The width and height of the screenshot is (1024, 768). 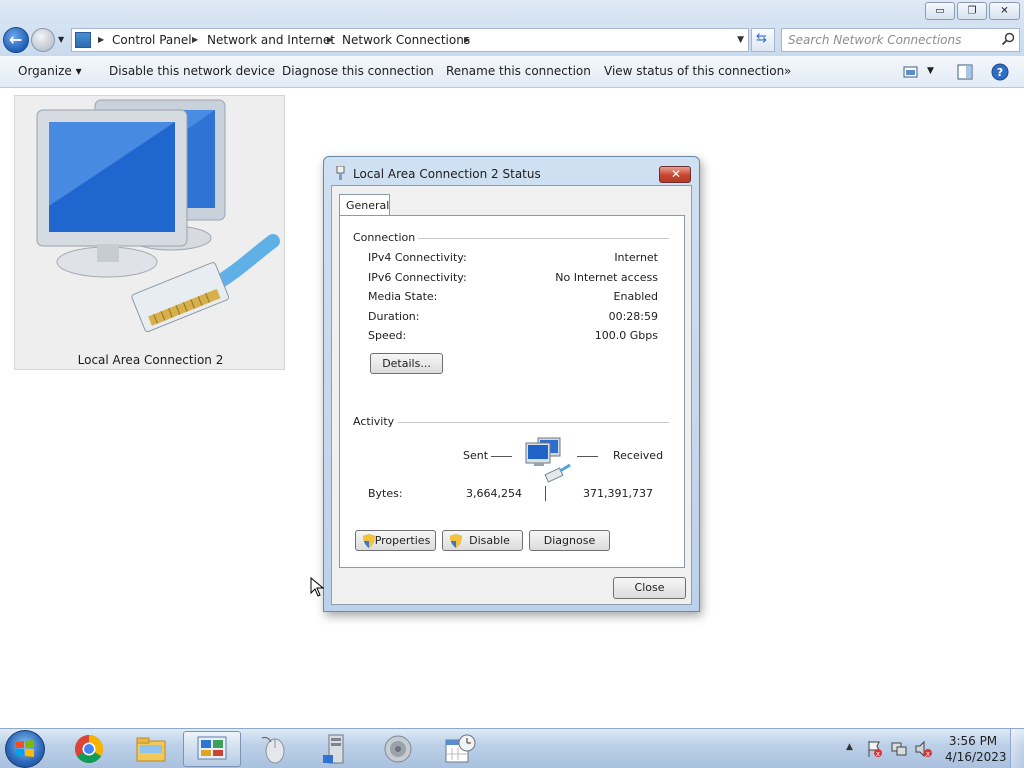 I want to click on chrome-icon, so click(x=89, y=749).